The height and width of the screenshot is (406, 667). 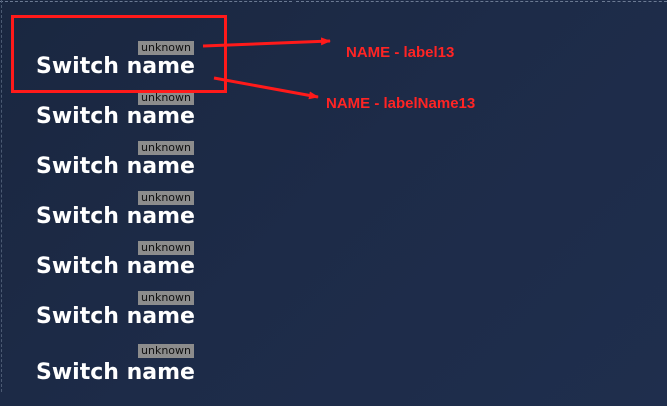 What do you see at coordinates (266, 42) in the screenshot?
I see `annotation-arrow-label` at bounding box center [266, 42].